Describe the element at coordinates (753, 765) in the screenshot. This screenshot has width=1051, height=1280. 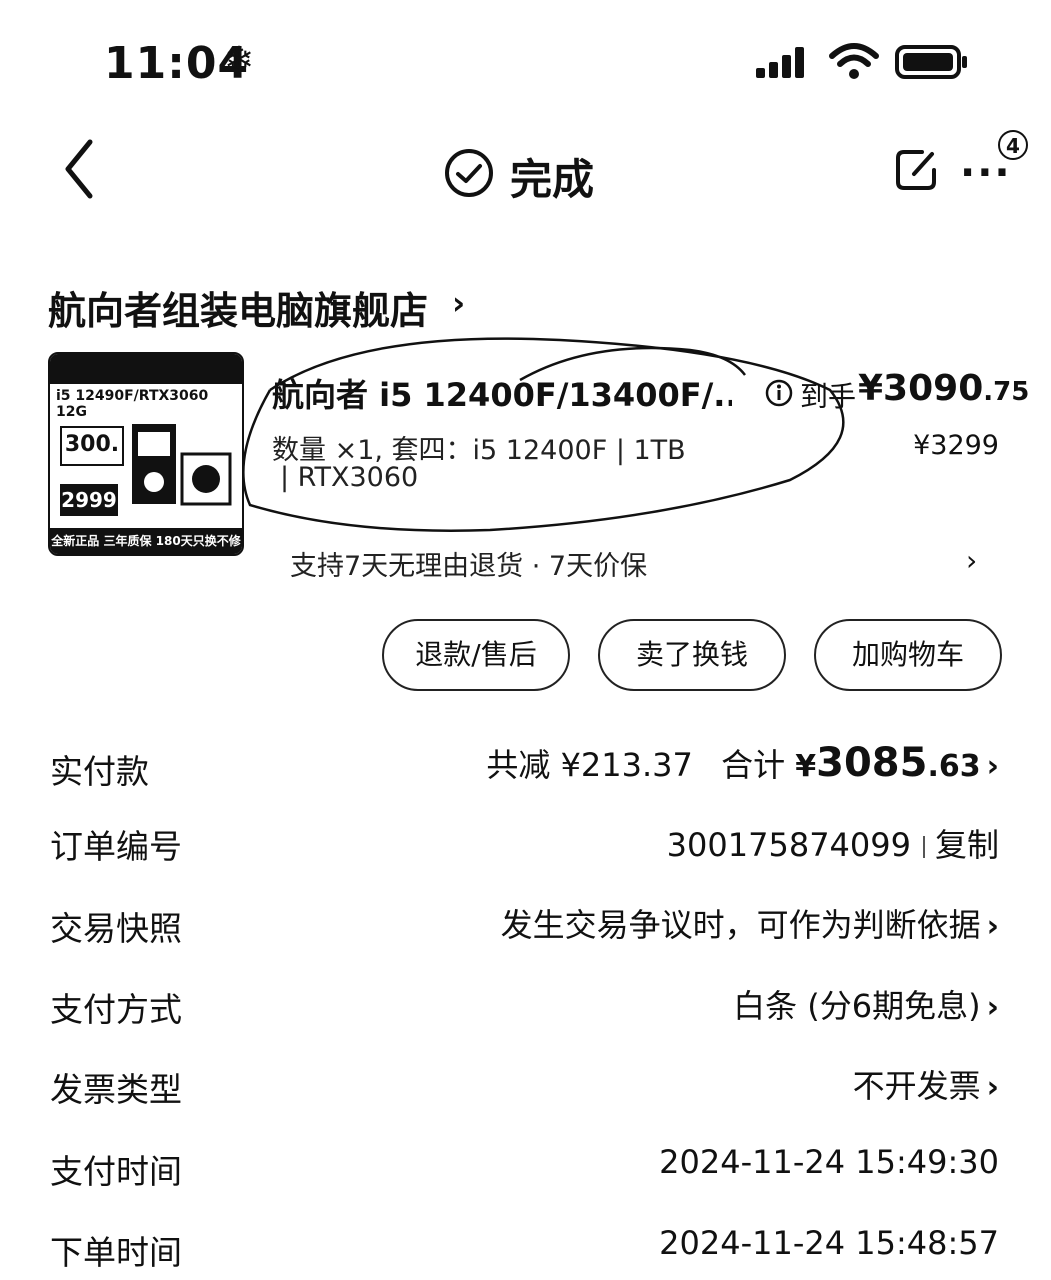
I see `total-label: 合计` at that location.